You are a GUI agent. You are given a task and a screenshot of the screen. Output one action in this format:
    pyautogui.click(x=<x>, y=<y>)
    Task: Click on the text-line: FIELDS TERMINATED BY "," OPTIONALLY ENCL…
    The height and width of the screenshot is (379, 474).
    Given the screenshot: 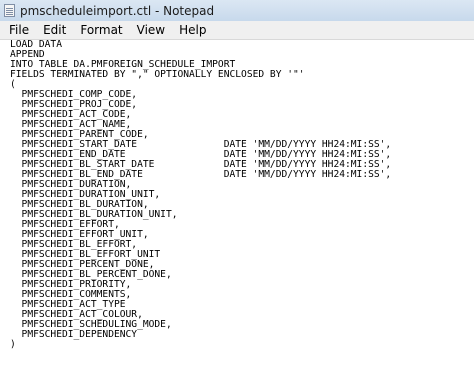 What is the action you would take?
    pyautogui.click(x=157, y=74)
    